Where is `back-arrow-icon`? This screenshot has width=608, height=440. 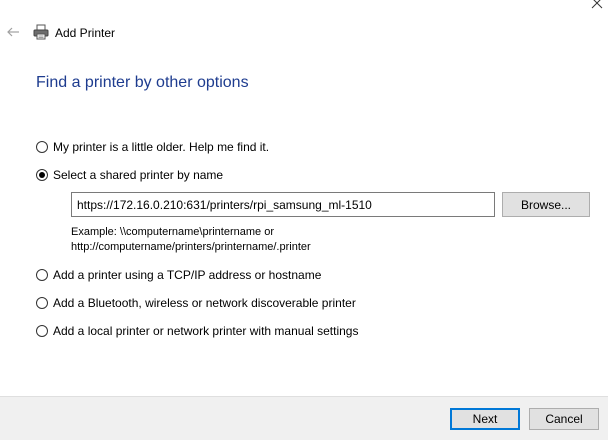
back-arrow-icon is located at coordinates (13, 32).